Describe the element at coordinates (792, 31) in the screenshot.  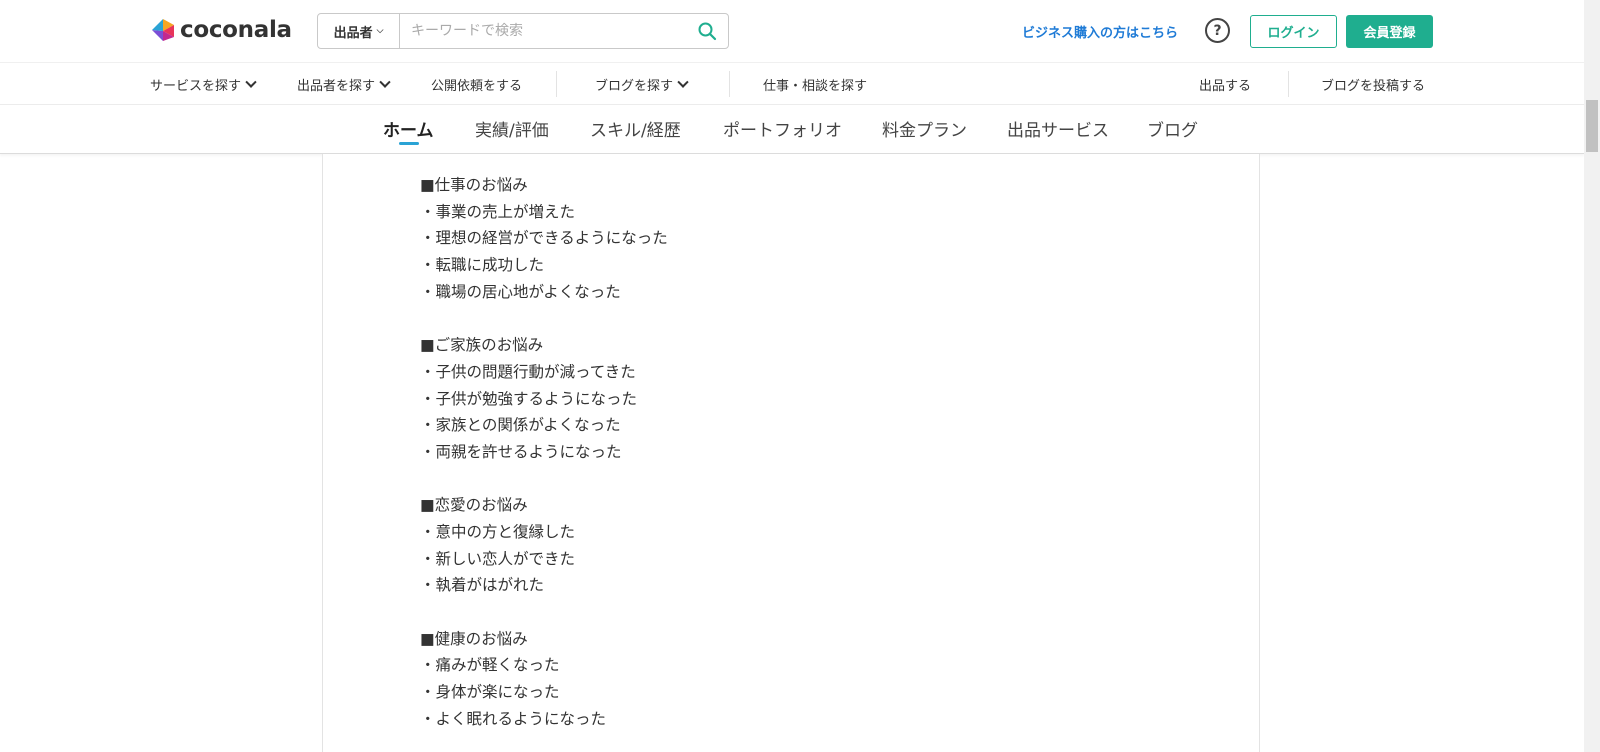
I see `header-top: coconala 出品者 ⌵ ビジネス購入の方はこちら ? ログイン 会員登録` at that location.